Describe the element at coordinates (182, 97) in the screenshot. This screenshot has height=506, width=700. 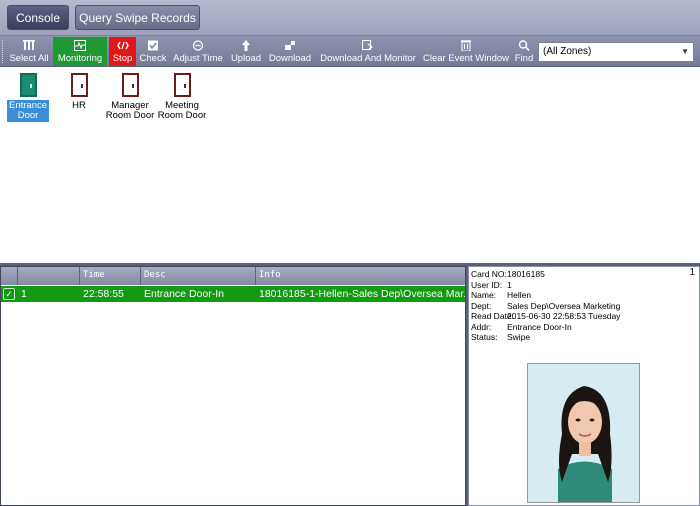
I see `door-meeting-room: Meeting Room Door` at that location.